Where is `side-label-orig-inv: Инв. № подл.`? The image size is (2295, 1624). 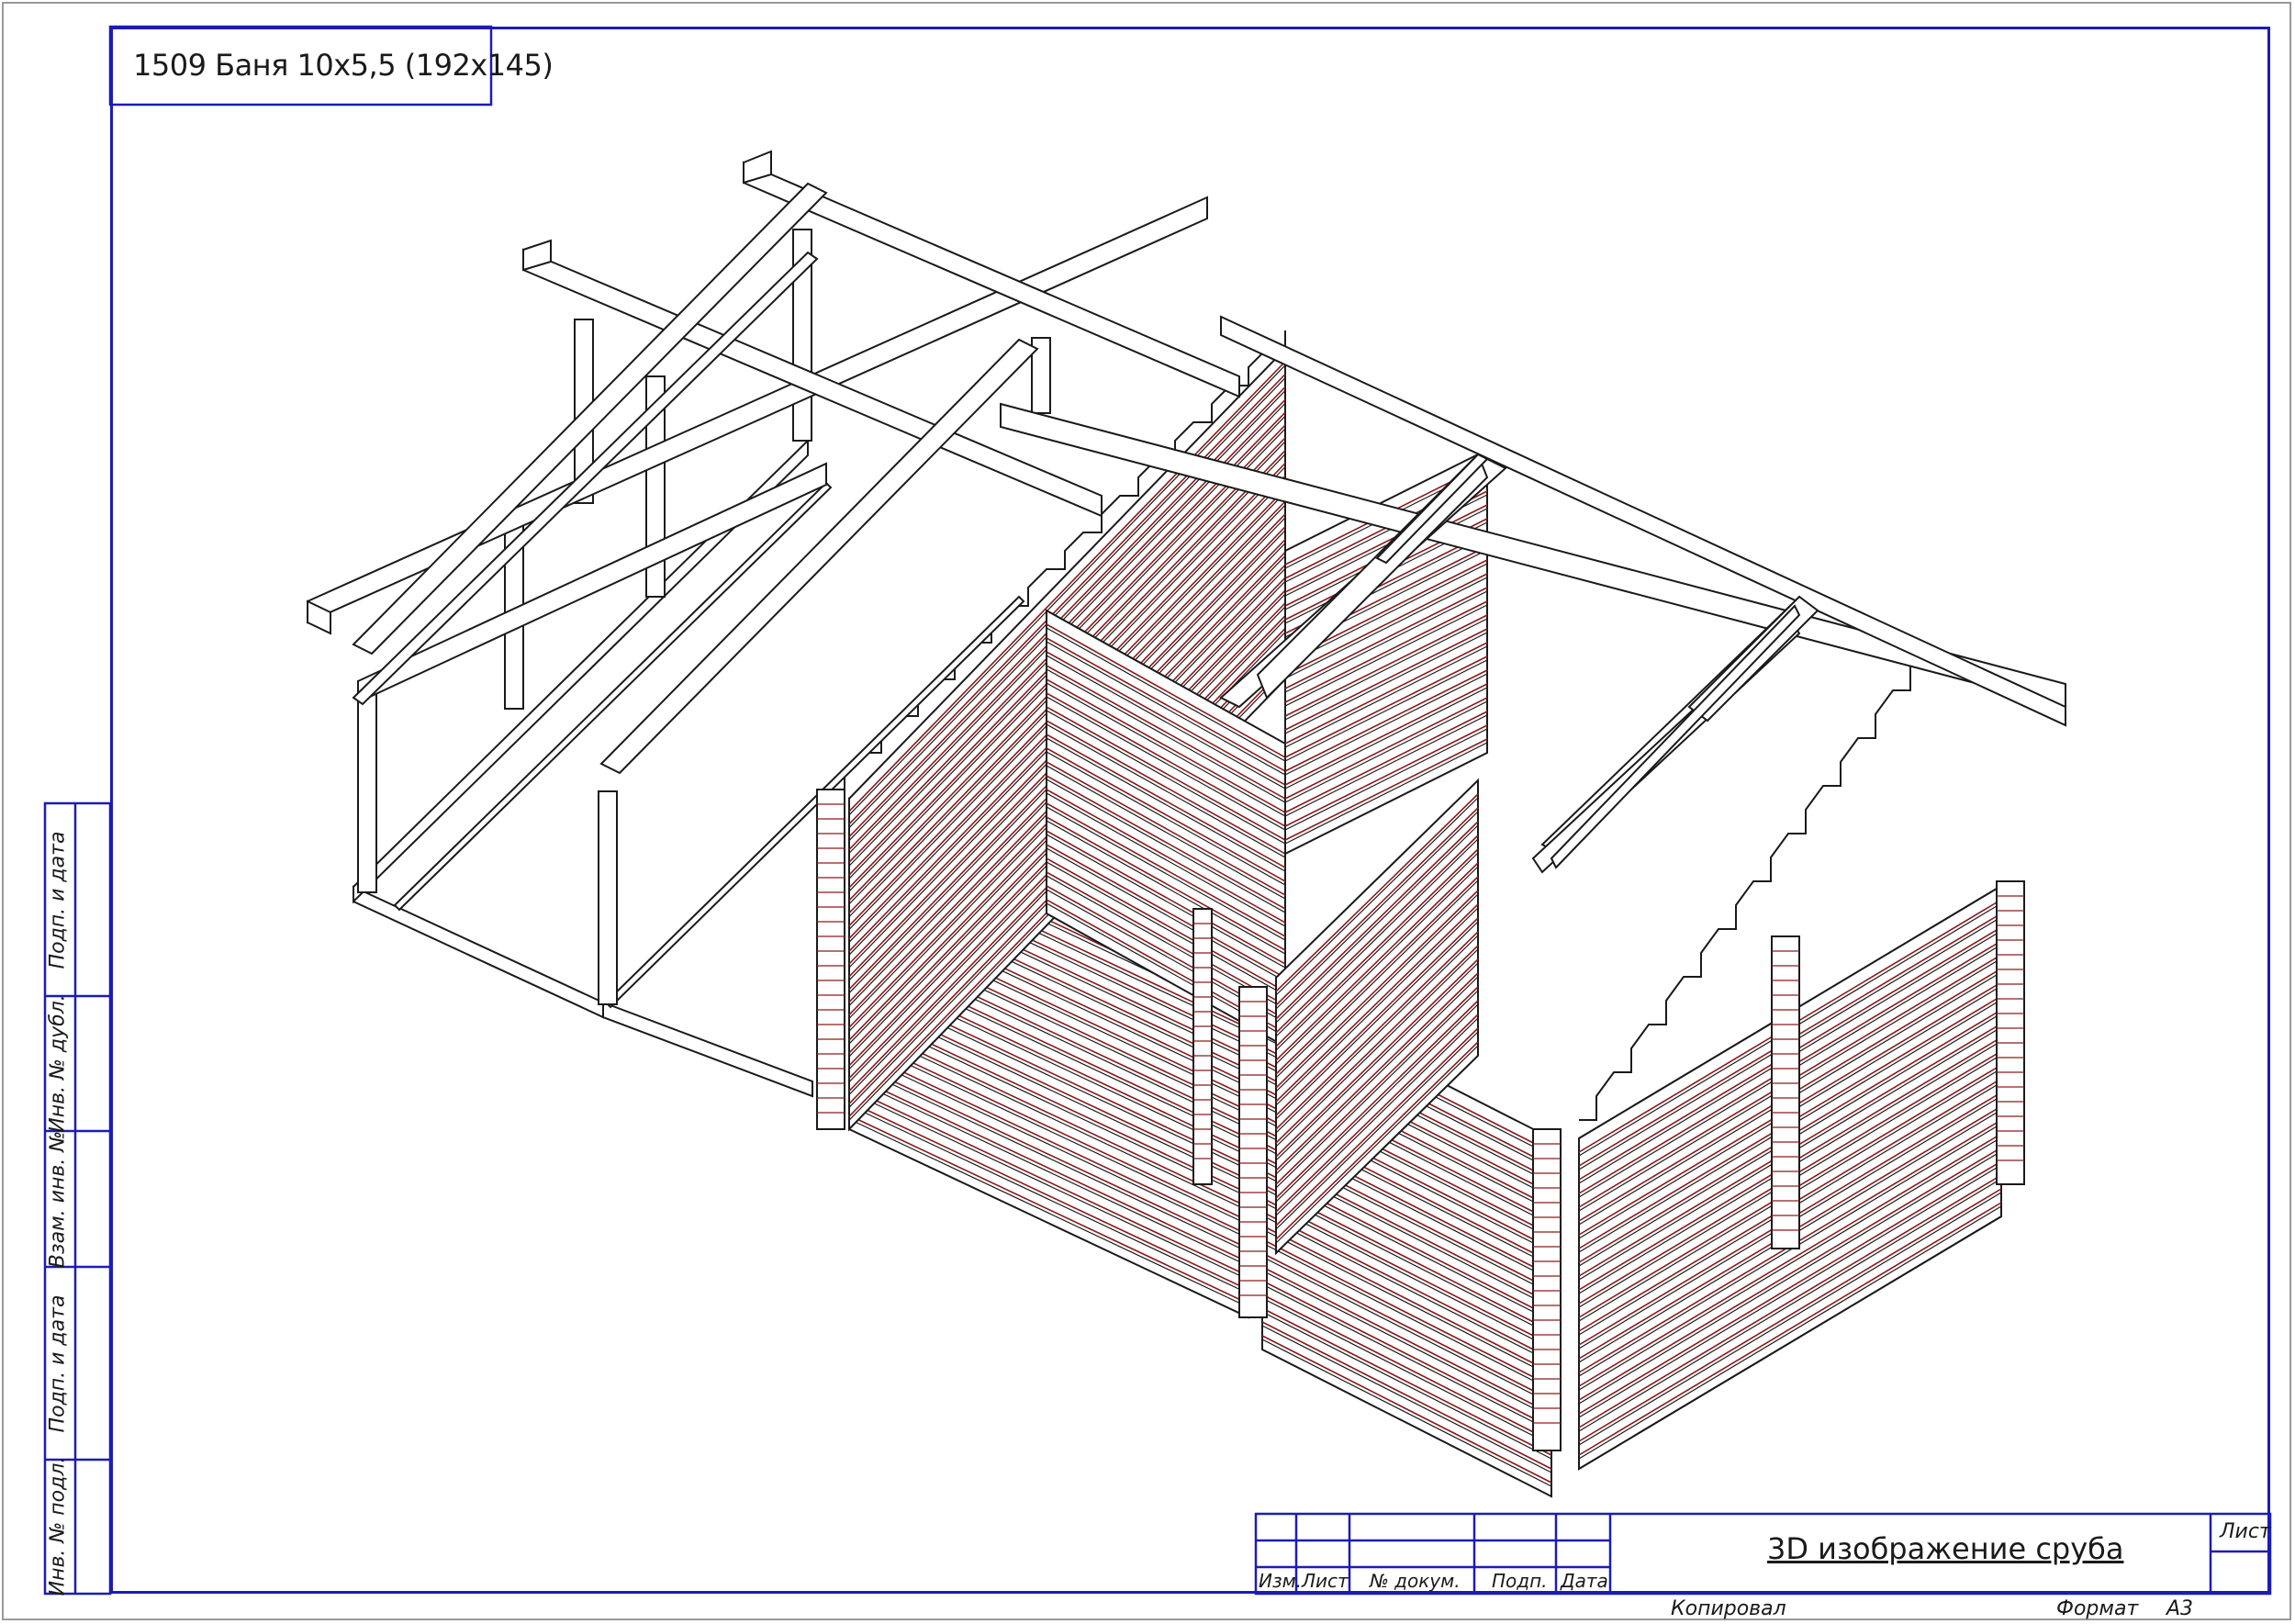
side-label-orig-inv: Инв. № подл. is located at coordinates (58, 1526).